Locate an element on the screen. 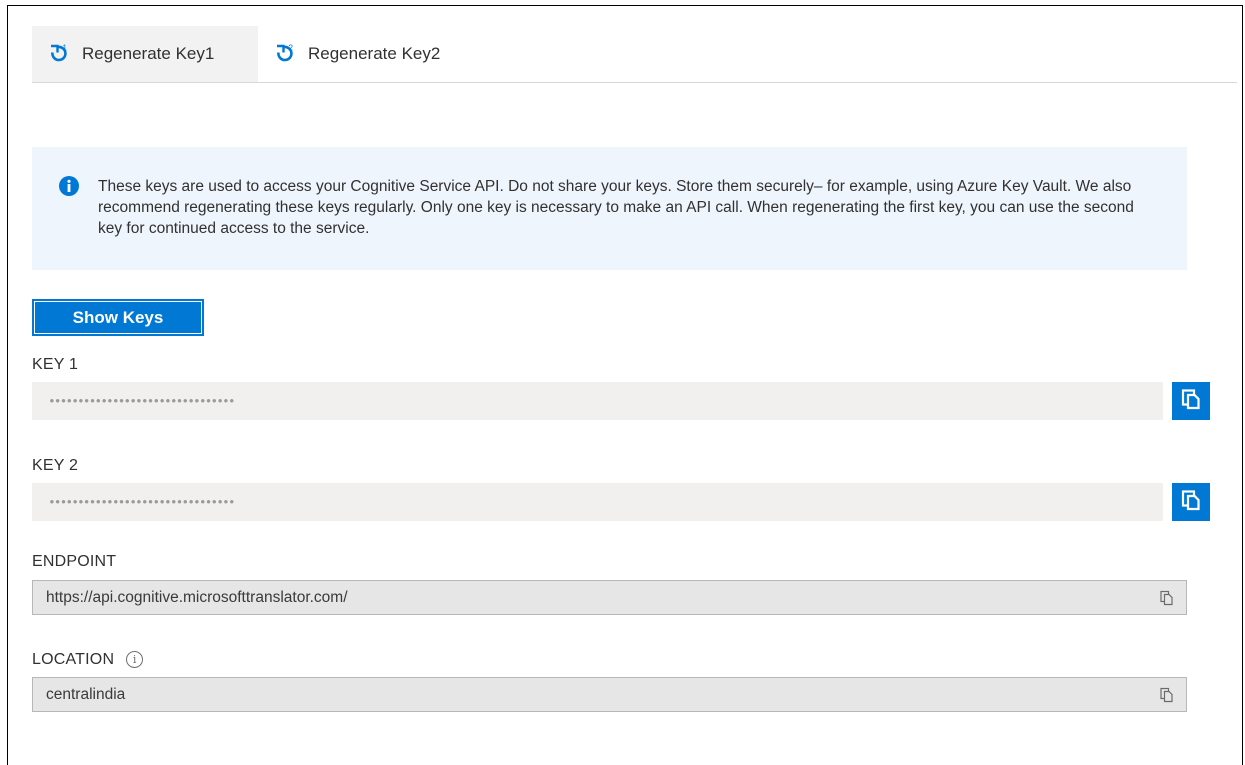 The height and width of the screenshot is (765, 1245). copy-key1-button is located at coordinates (1191, 401).